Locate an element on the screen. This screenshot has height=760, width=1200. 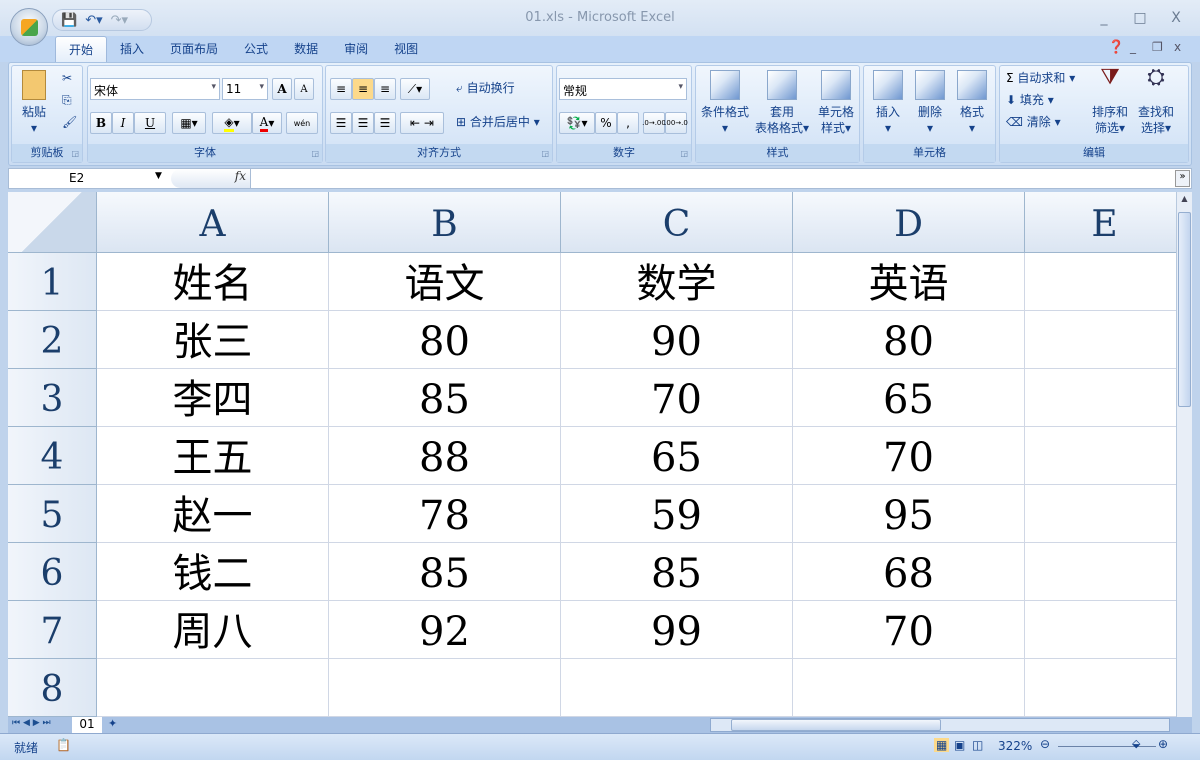
cell-D3: 65 is located at coordinates (909, 398).